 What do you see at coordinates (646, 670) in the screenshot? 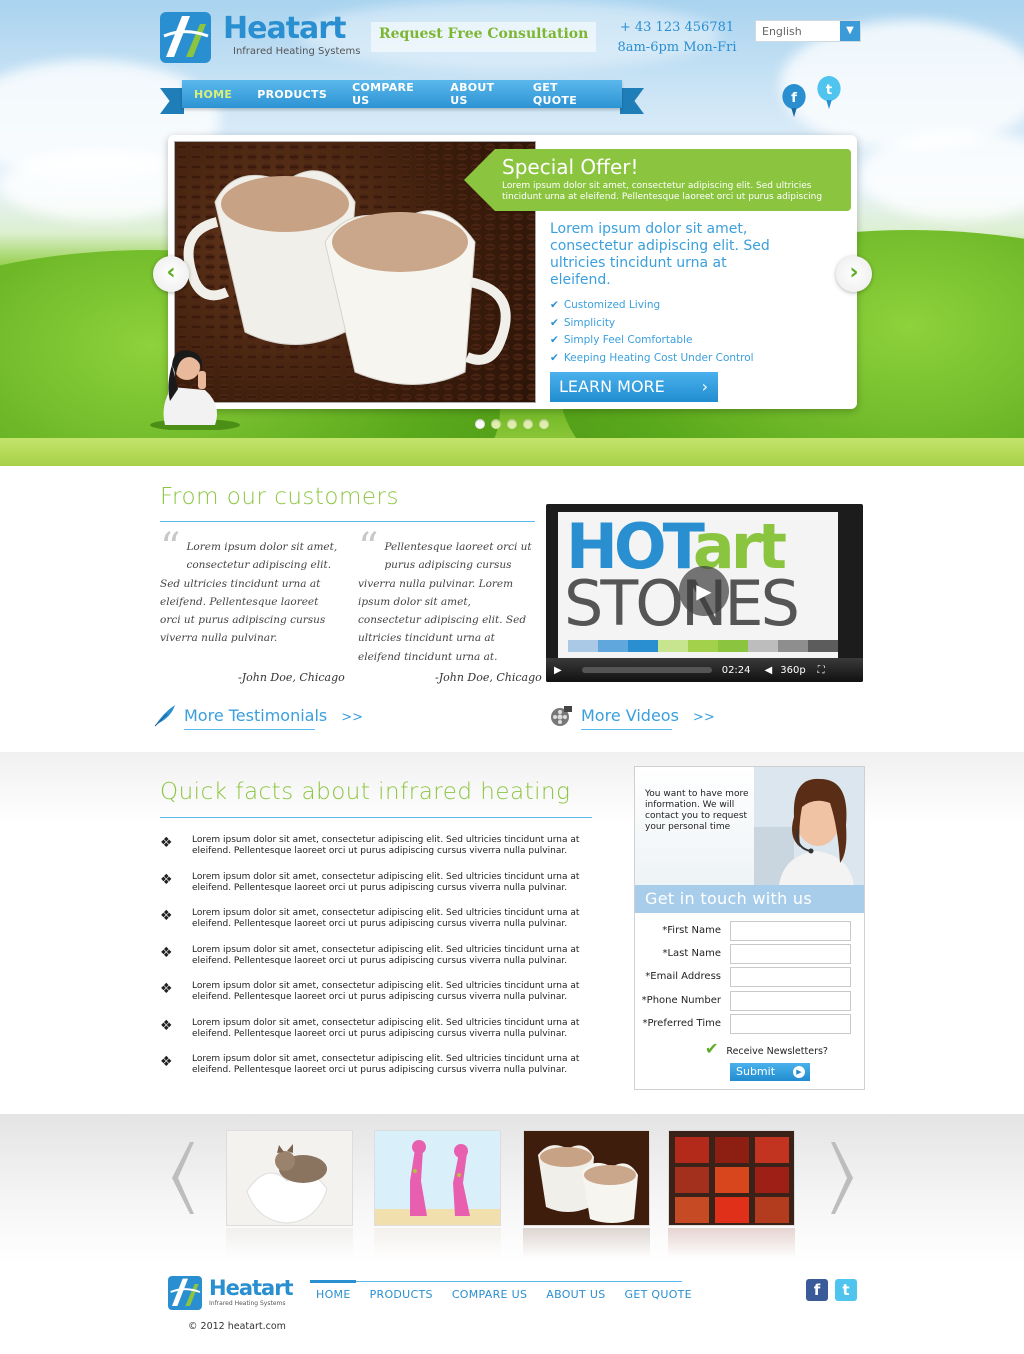
I see `video-progress-bar` at bounding box center [646, 670].